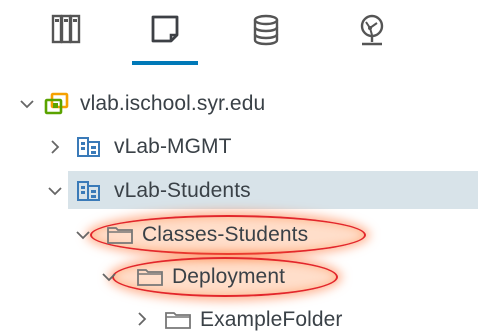  I want to click on vcenter-icon, so click(57, 103).